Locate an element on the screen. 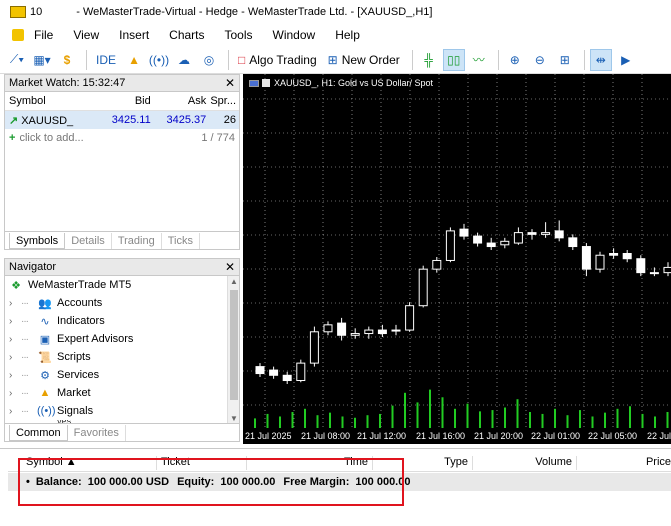 The height and width of the screenshot is (526, 671). accounts-icon: 👥 is located at coordinates (45, 303).